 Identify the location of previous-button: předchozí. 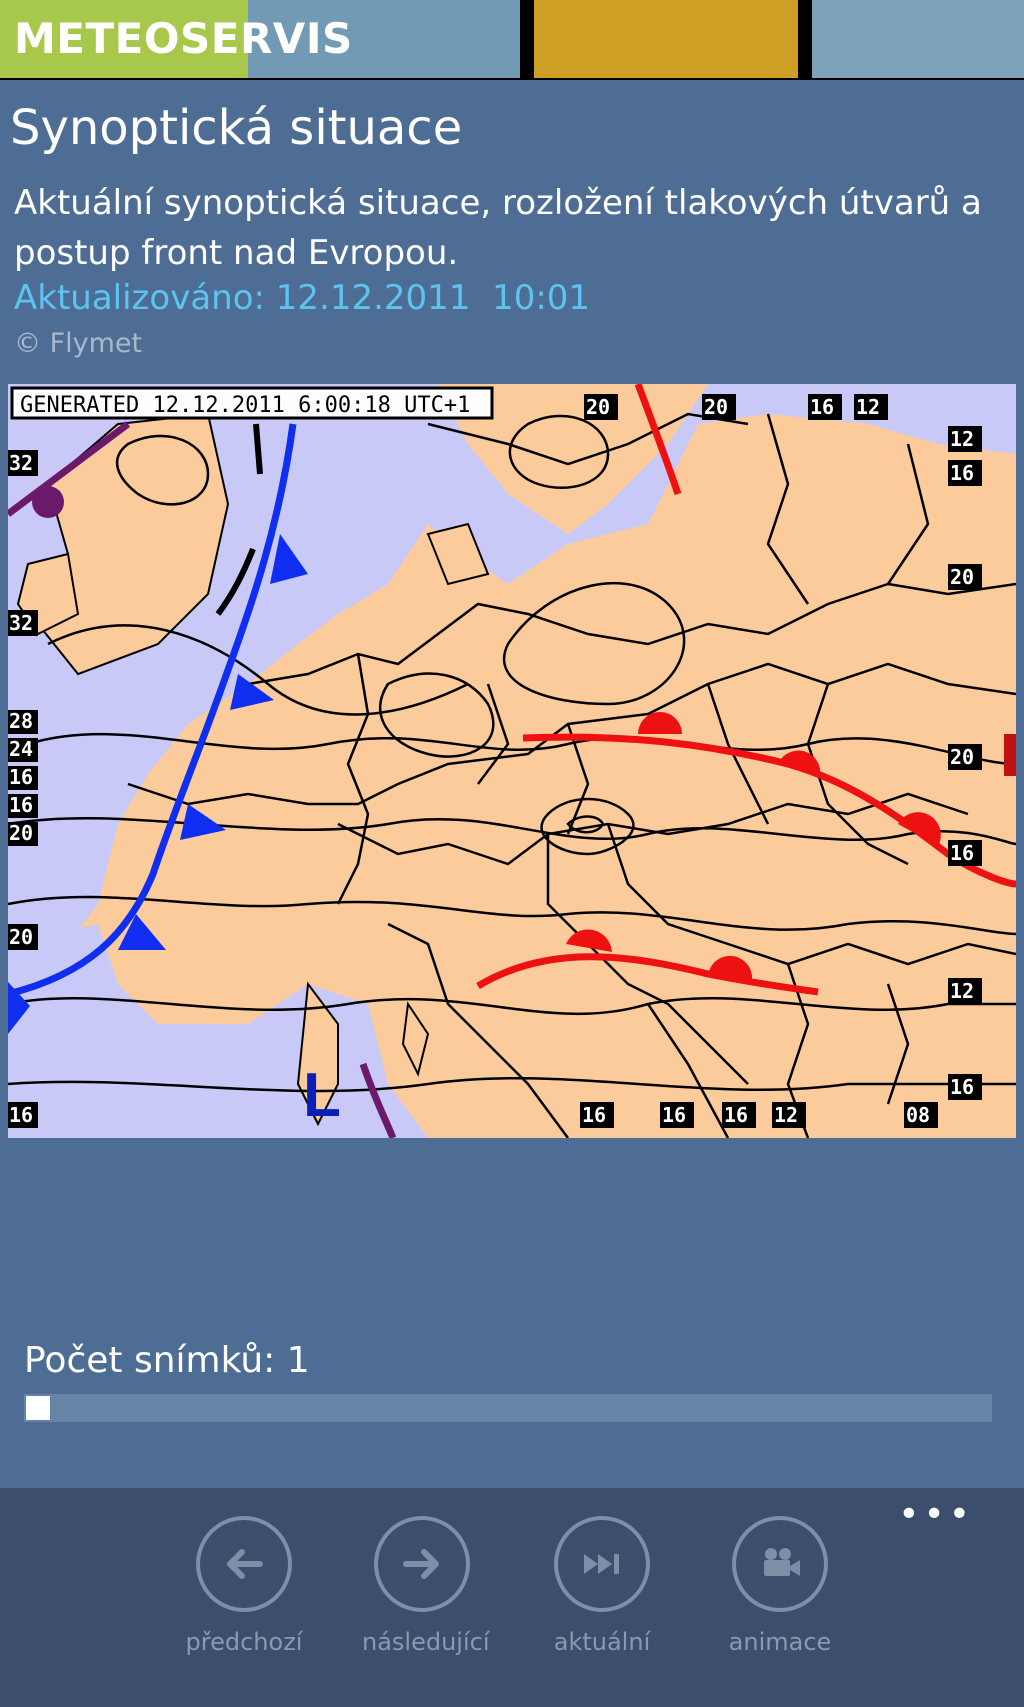
(244, 1586).